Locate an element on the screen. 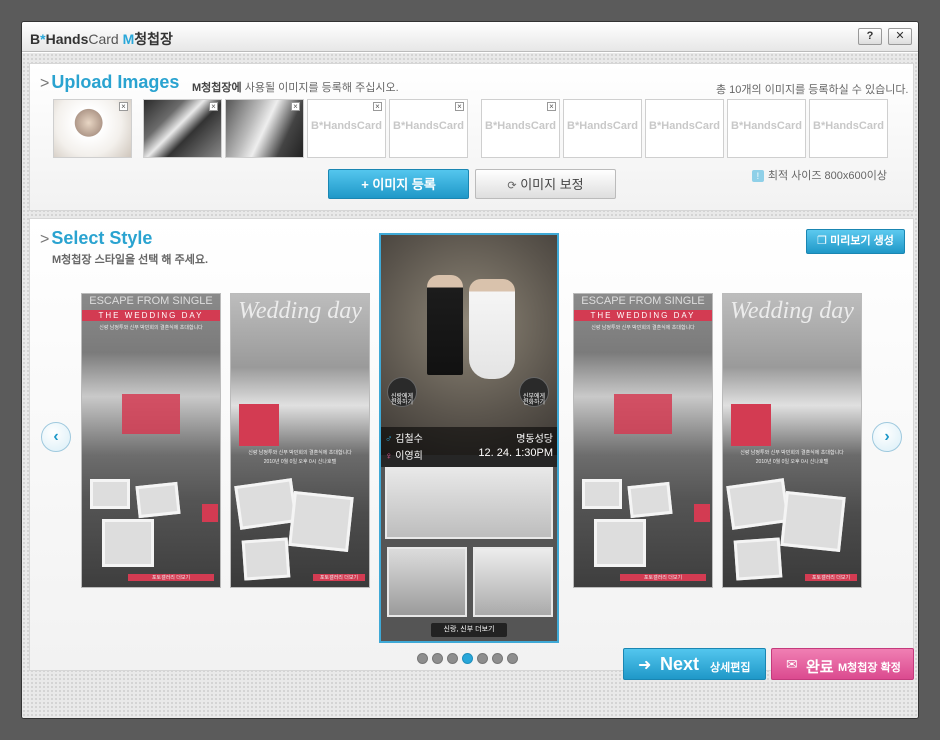 The width and height of the screenshot is (940, 740). preview-button: ❐ 미리보기 생성 is located at coordinates (855, 241).